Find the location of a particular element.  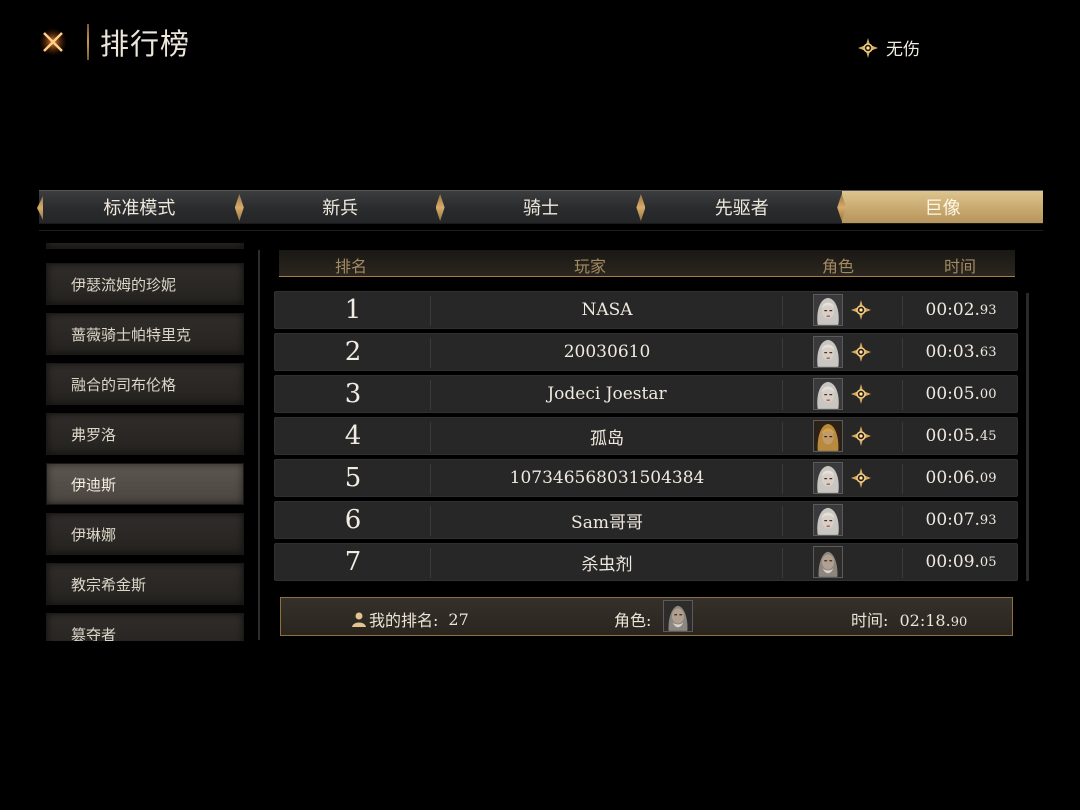

player-cell: Jodeci Joestar is located at coordinates (607, 394).